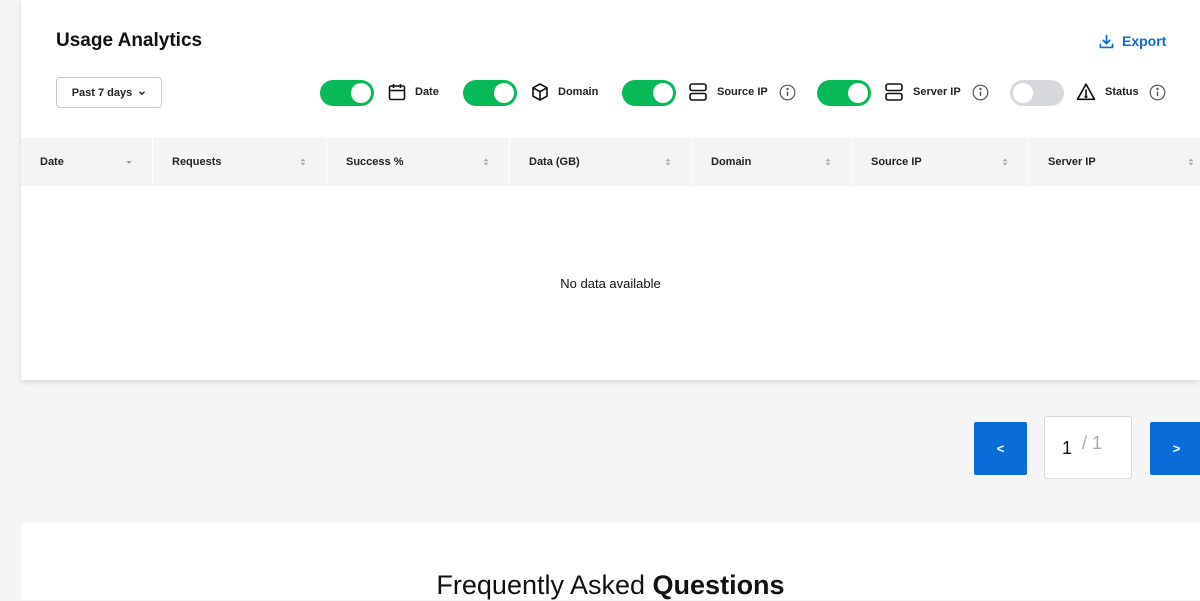 Image resolution: width=1200 pixels, height=601 pixels. I want to click on column-header-source-ip: Source IP, so click(940, 162).